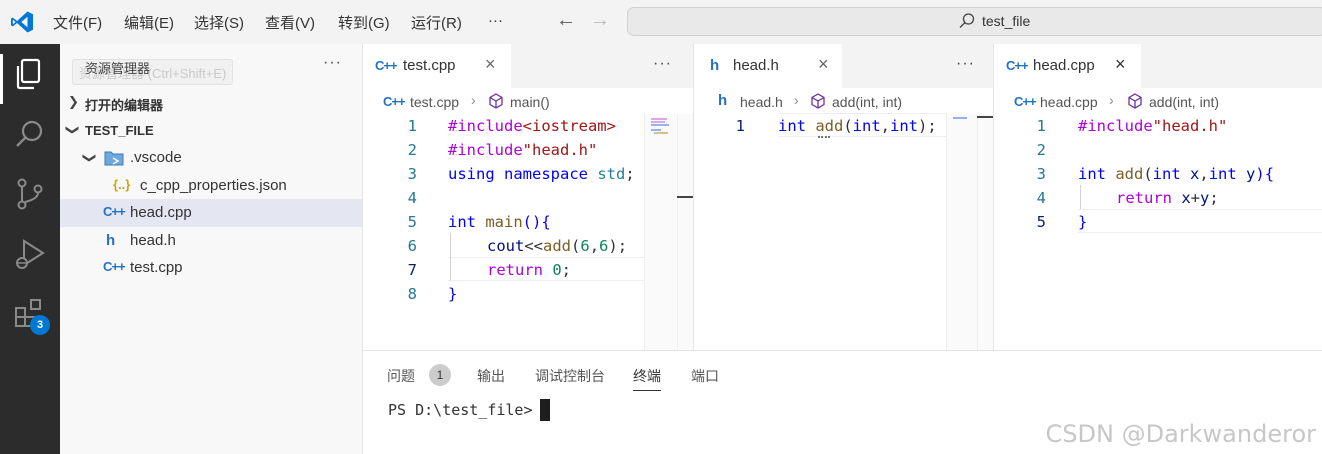  What do you see at coordinates (600, 20) in the screenshot?
I see `forward-arrow-icon: →` at bounding box center [600, 20].